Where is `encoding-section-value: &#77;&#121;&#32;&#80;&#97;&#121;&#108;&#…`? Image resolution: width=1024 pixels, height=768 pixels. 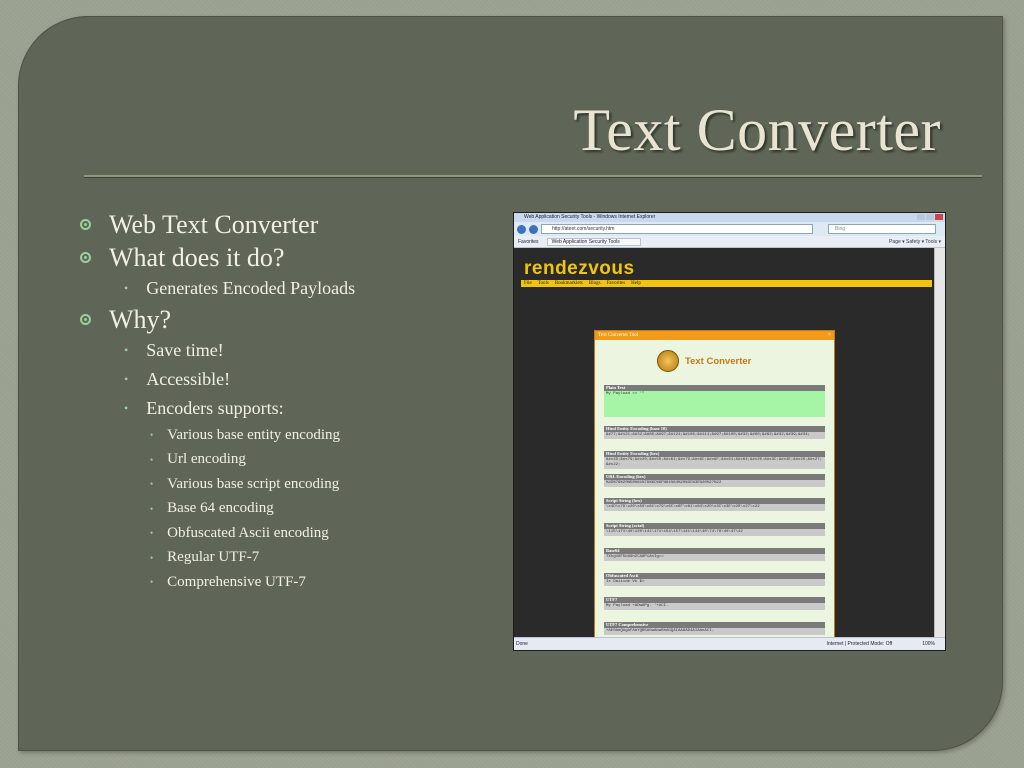
encoding-section-value: &#77;&#121;&#32;&#80;&#97;&#121;&#108;&#… is located at coordinates (714, 435).